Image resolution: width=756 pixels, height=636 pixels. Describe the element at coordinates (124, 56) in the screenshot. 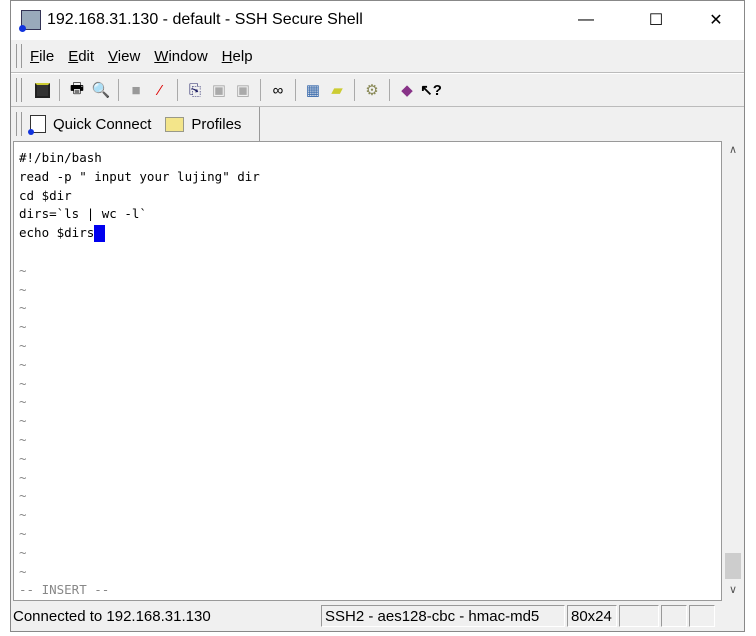

I see `menu-view: View` at that location.